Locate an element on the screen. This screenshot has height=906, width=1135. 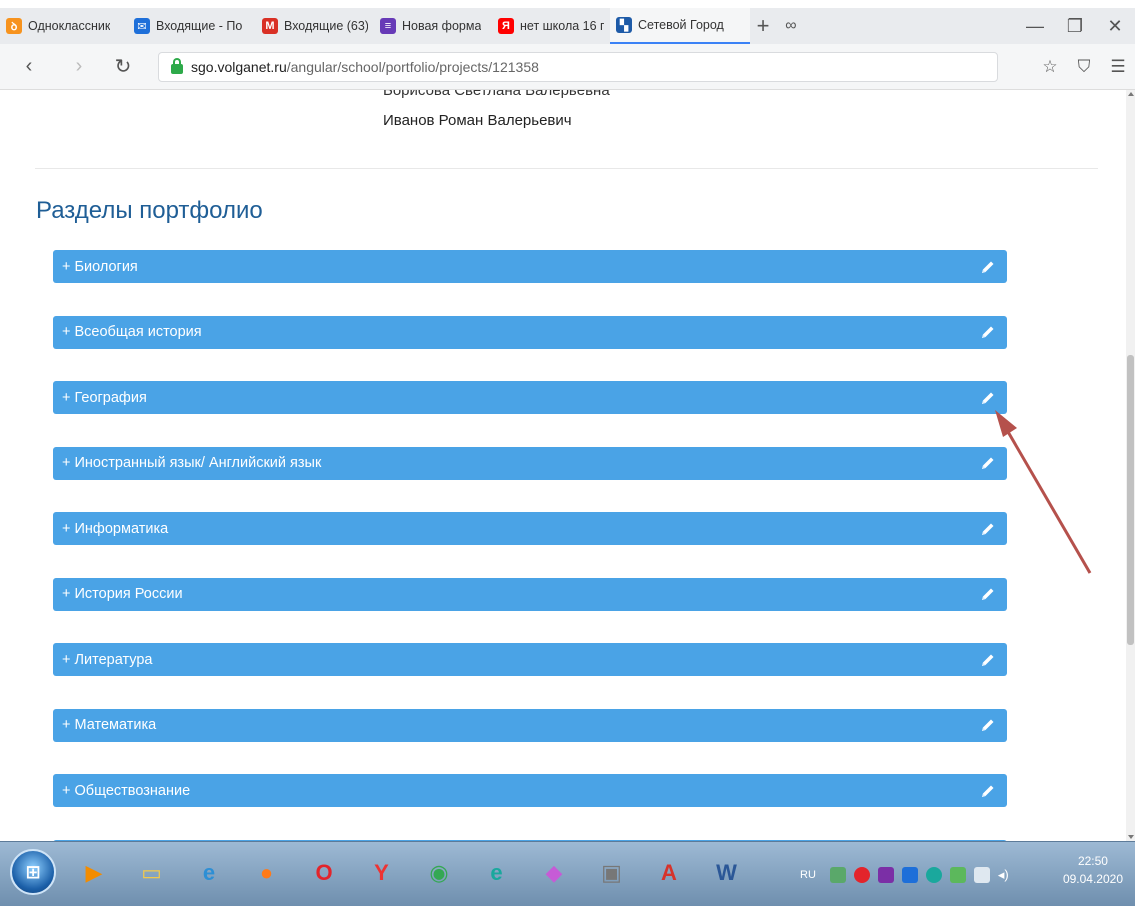
tab-label: Одноклассник is located at coordinates (69, 26).